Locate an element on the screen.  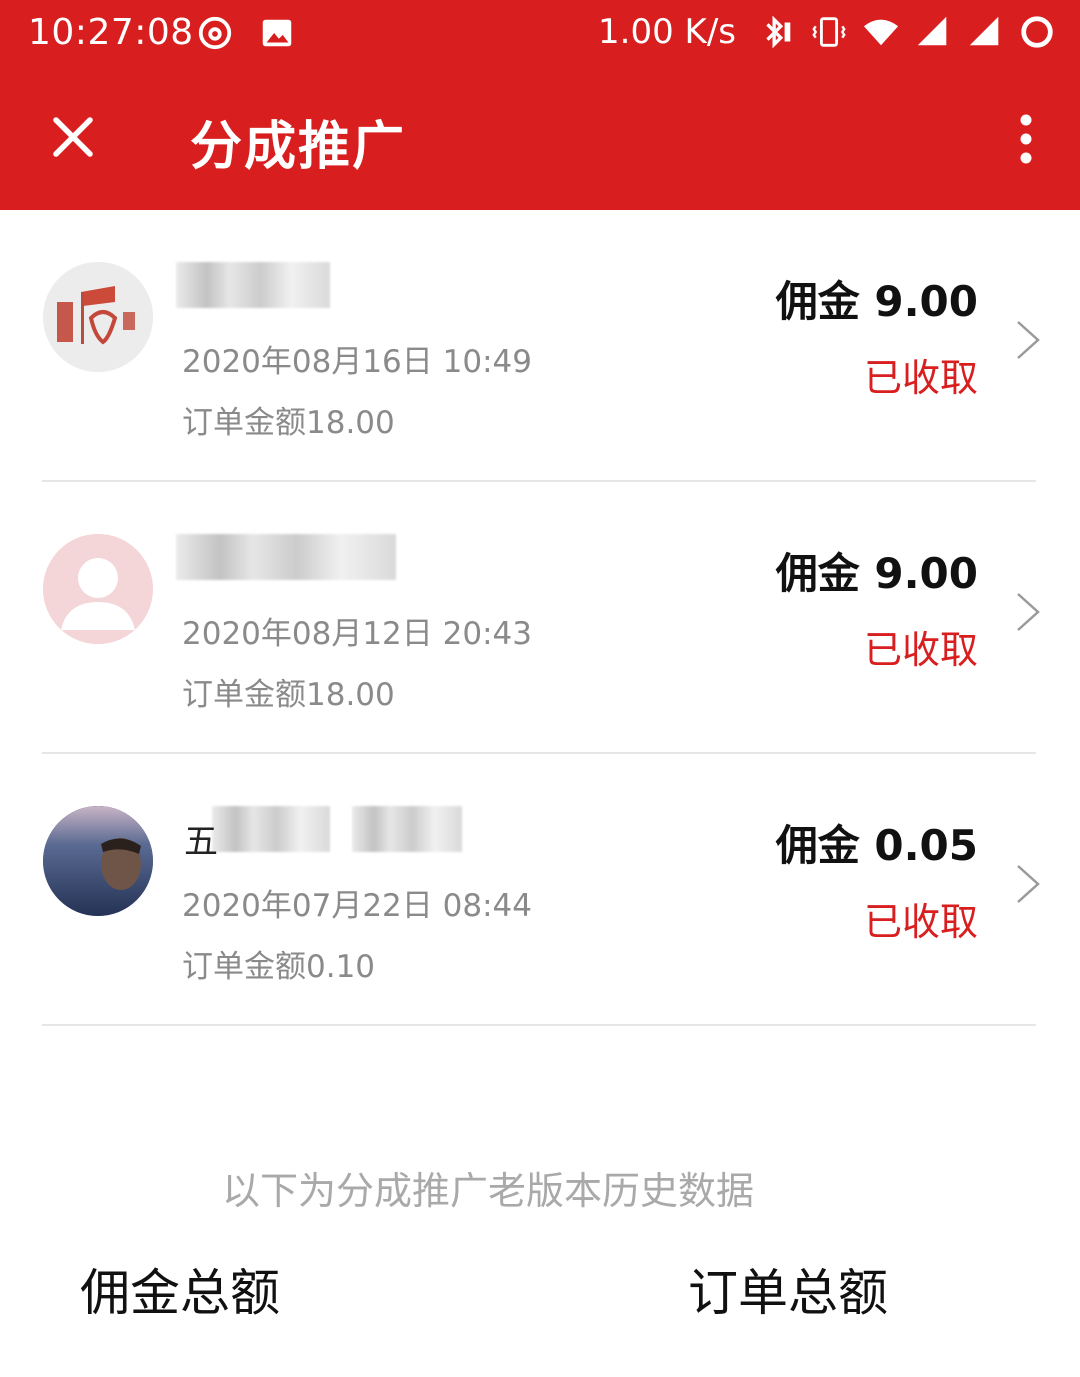
user-name: 五 is located at coordinates (201, 842).